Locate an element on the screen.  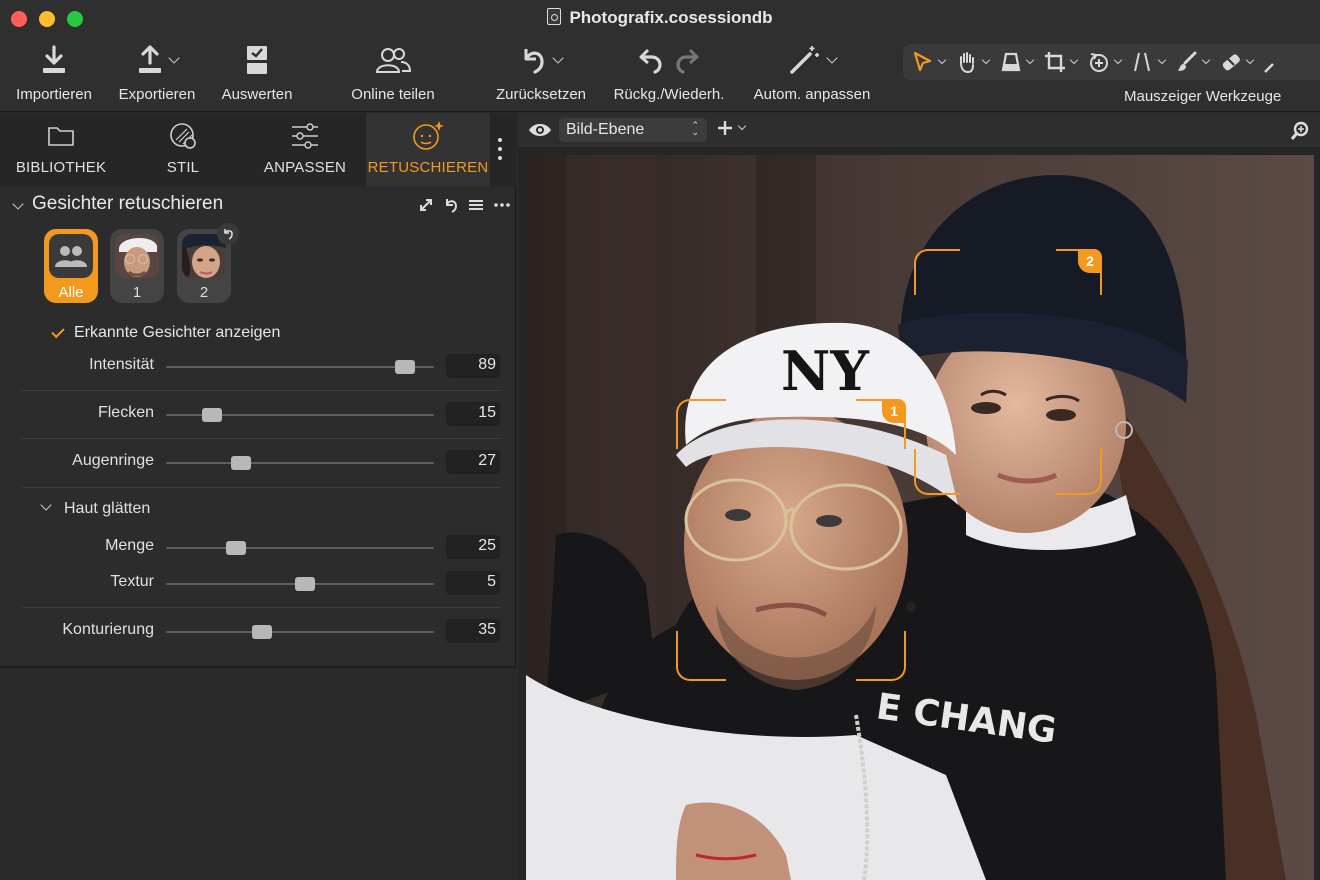
brush-icon is located at coordinates (1187, 61).